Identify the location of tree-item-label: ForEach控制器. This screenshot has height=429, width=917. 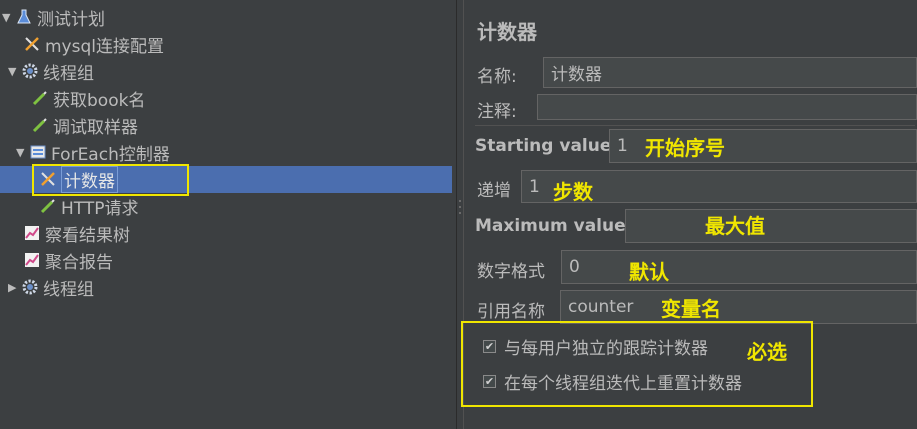
(110, 154).